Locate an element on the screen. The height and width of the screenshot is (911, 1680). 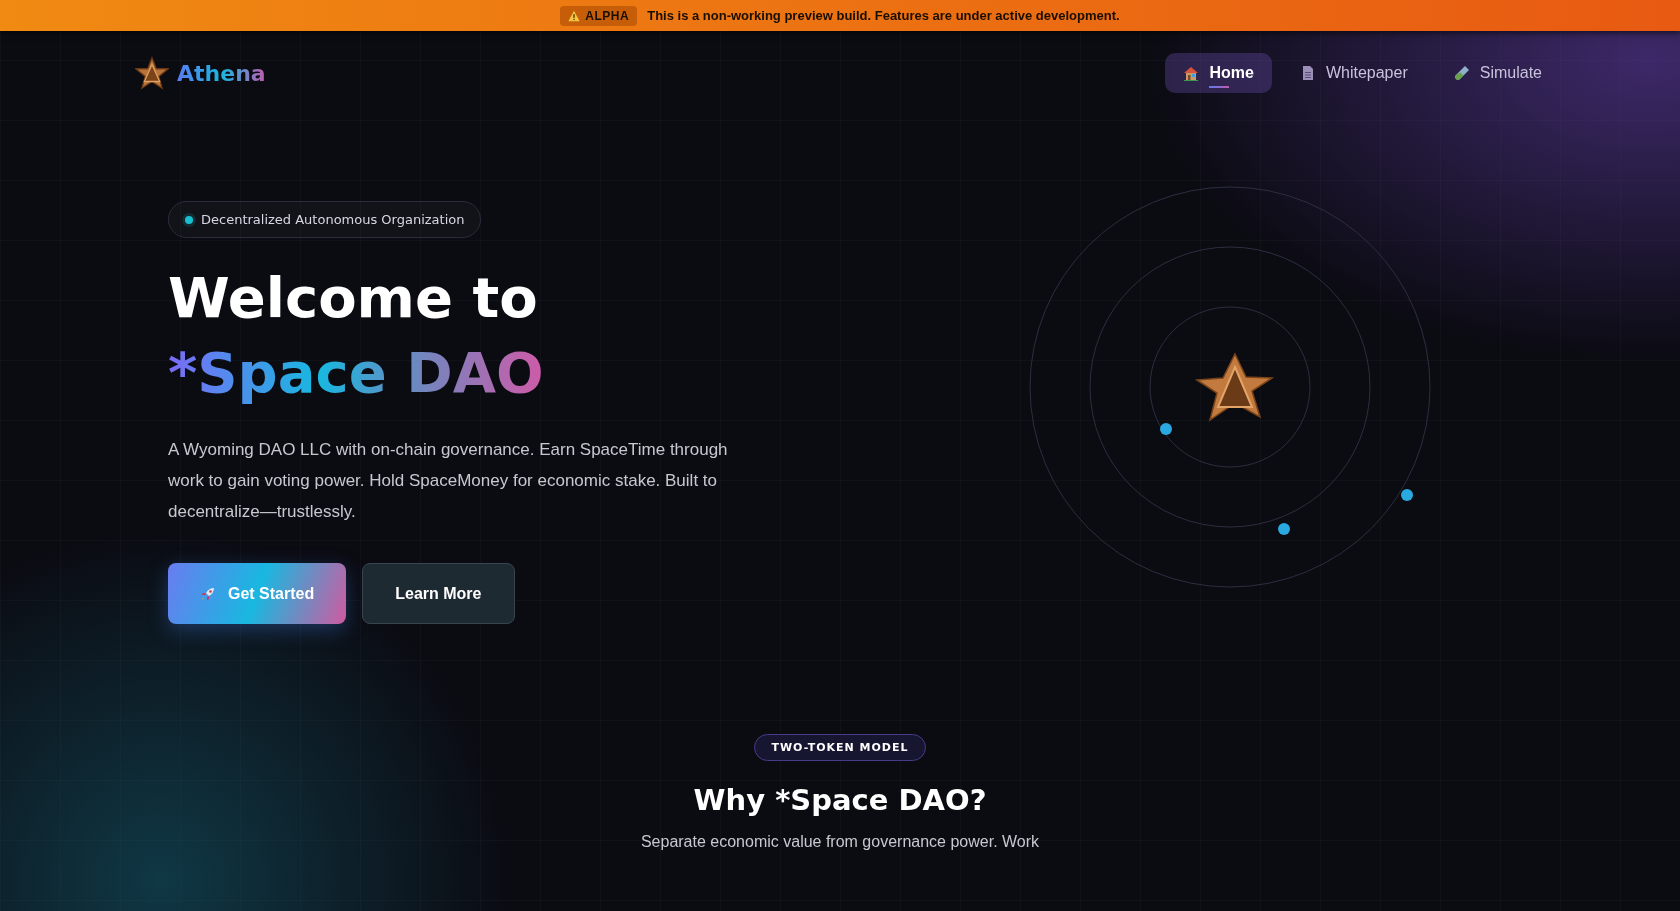
hero-description: A Wyoming DAO LLC with on-chain governance. Earn SpaceTime through work to gain voting power. Hold SpaceMoney for economic stake. Built to decentralize—trustlessly. is located at coordinates (448, 481).